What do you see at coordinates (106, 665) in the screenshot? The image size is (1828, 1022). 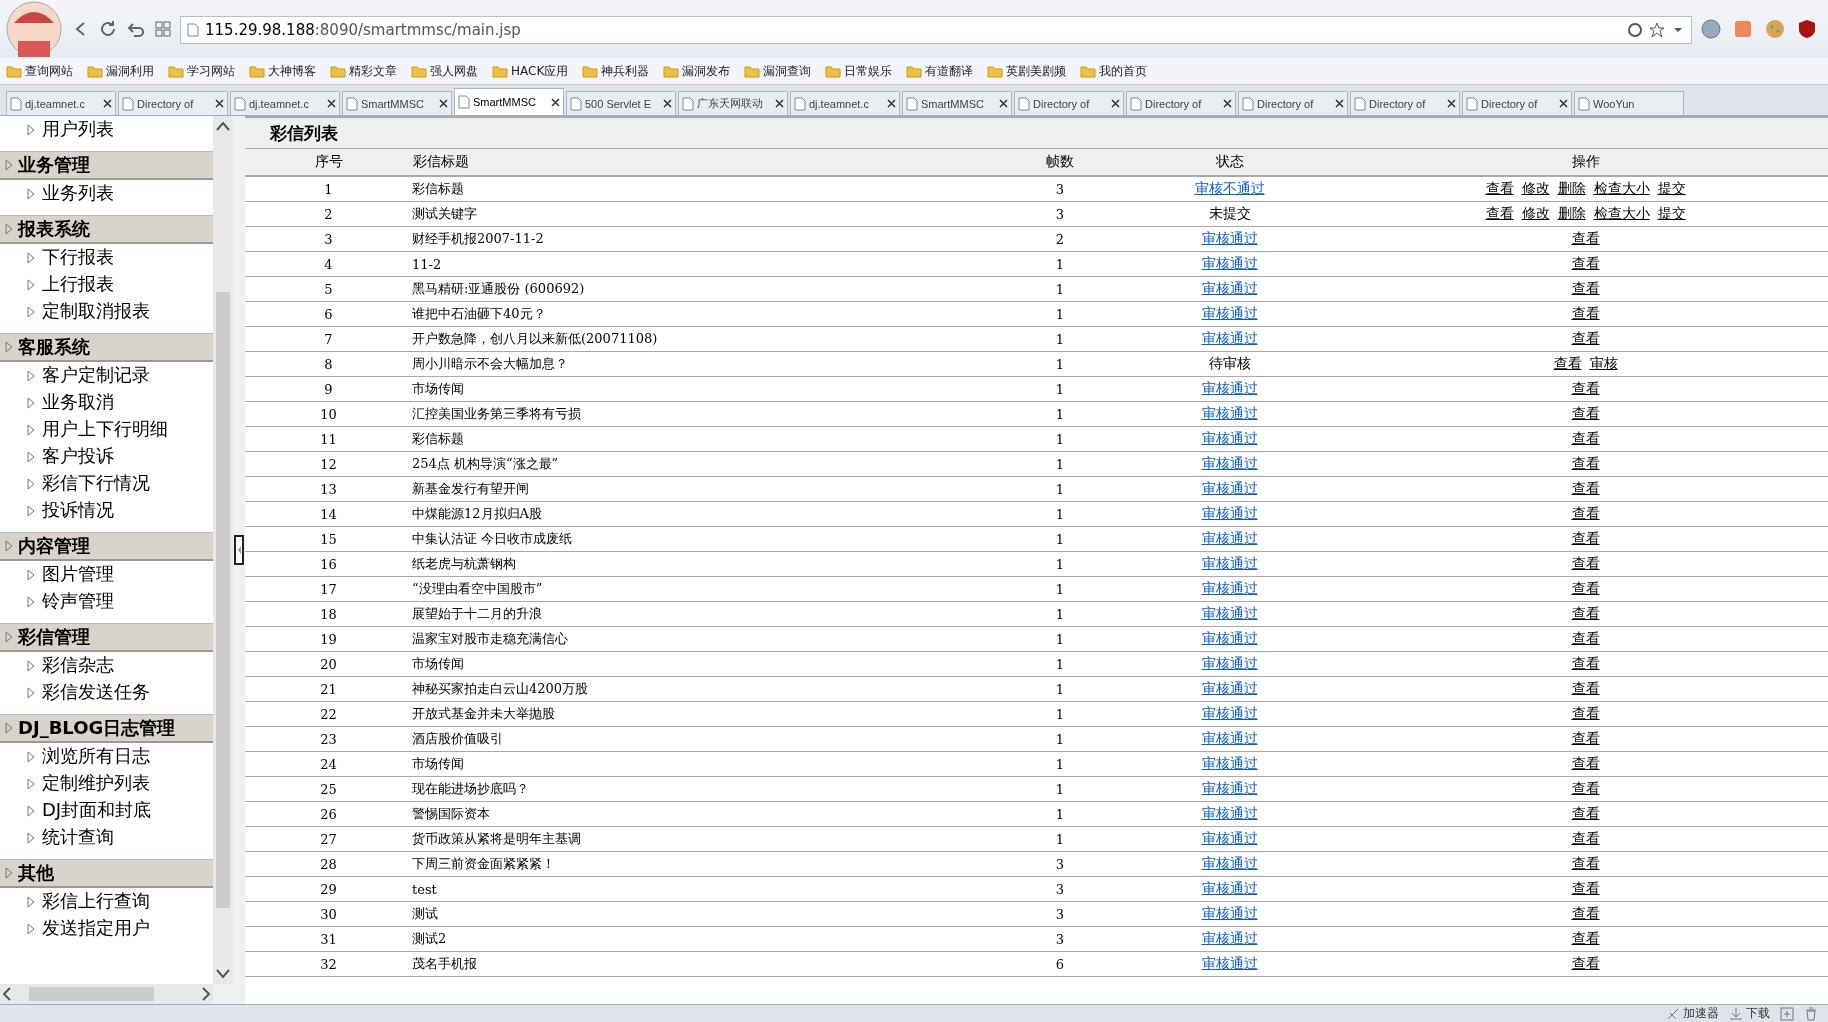 I see `menu-item: 彩信杂志` at bounding box center [106, 665].